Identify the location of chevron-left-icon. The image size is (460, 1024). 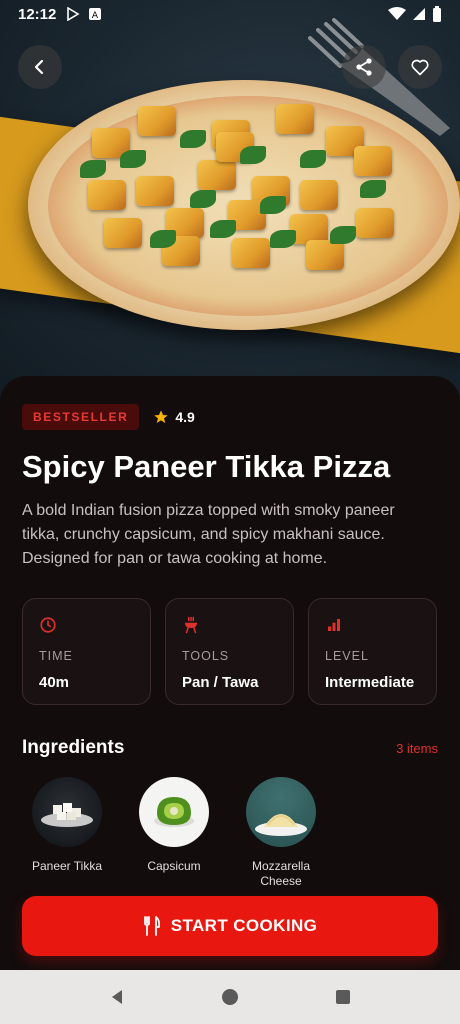
(39, 67).